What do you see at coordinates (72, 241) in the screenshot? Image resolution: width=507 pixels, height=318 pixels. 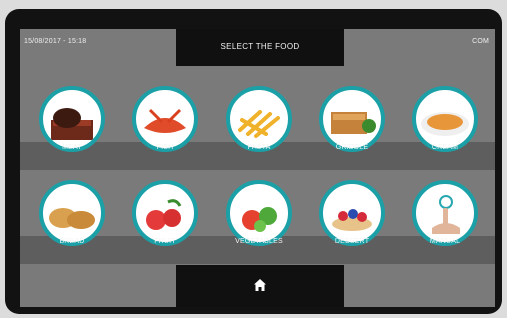 I see `food-label: BREAD` at bounding box center [72, 241].